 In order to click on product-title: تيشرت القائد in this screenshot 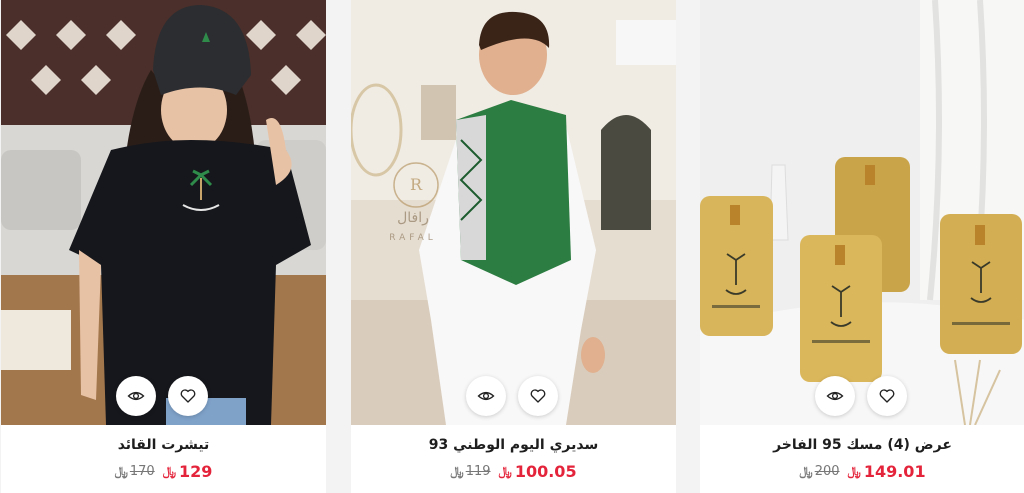, I will do `click(163, 445)`.